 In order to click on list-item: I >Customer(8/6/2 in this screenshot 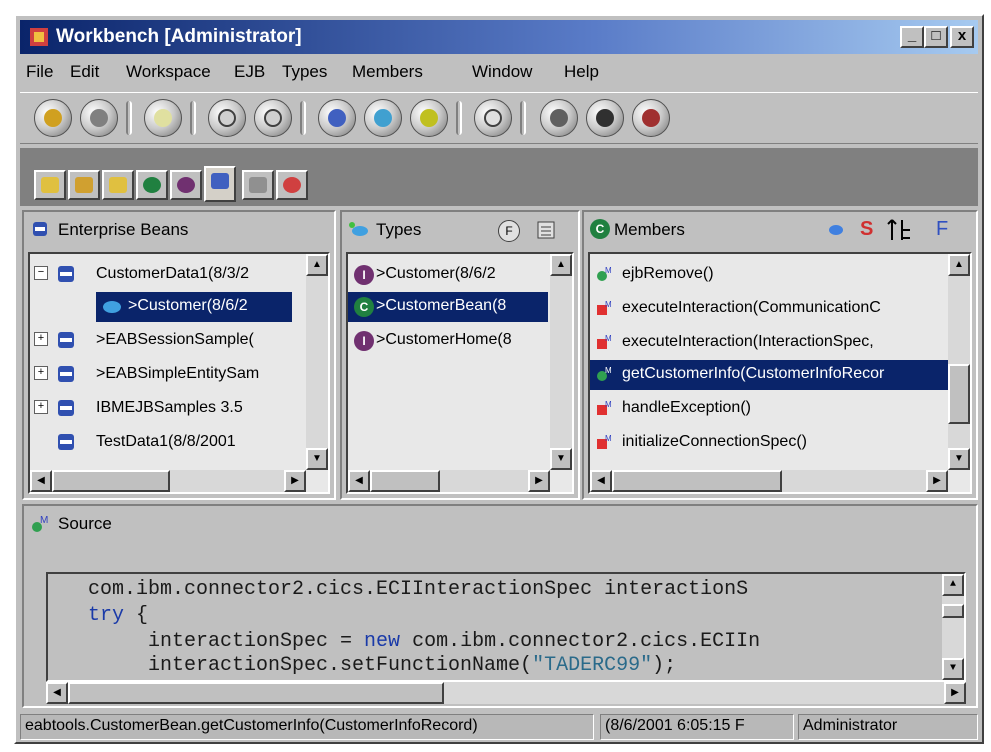, I will do `click(450, 275)`.